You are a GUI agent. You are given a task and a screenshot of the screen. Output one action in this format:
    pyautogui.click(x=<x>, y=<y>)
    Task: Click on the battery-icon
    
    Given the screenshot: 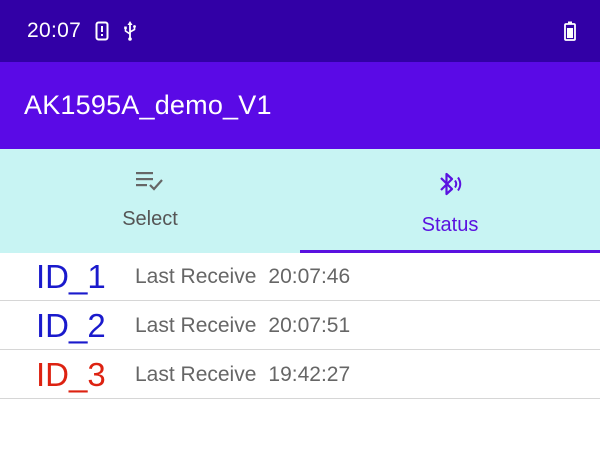 What is the action you would take?
    pyautogui.click(x=570, y=31)
    